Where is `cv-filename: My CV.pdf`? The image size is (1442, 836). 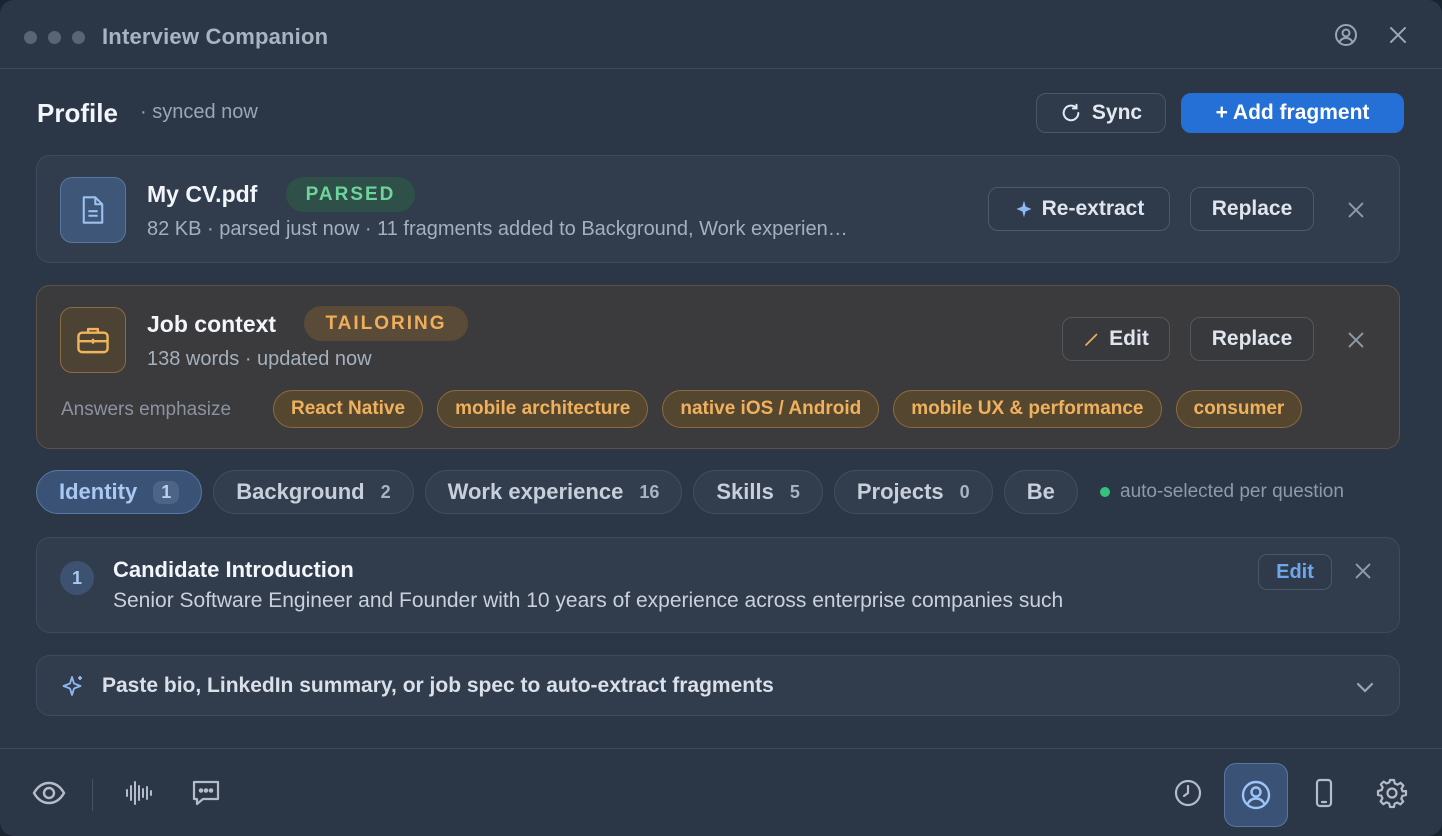
cv-filename: My CV.pdf is located at coordinates (202, 194).